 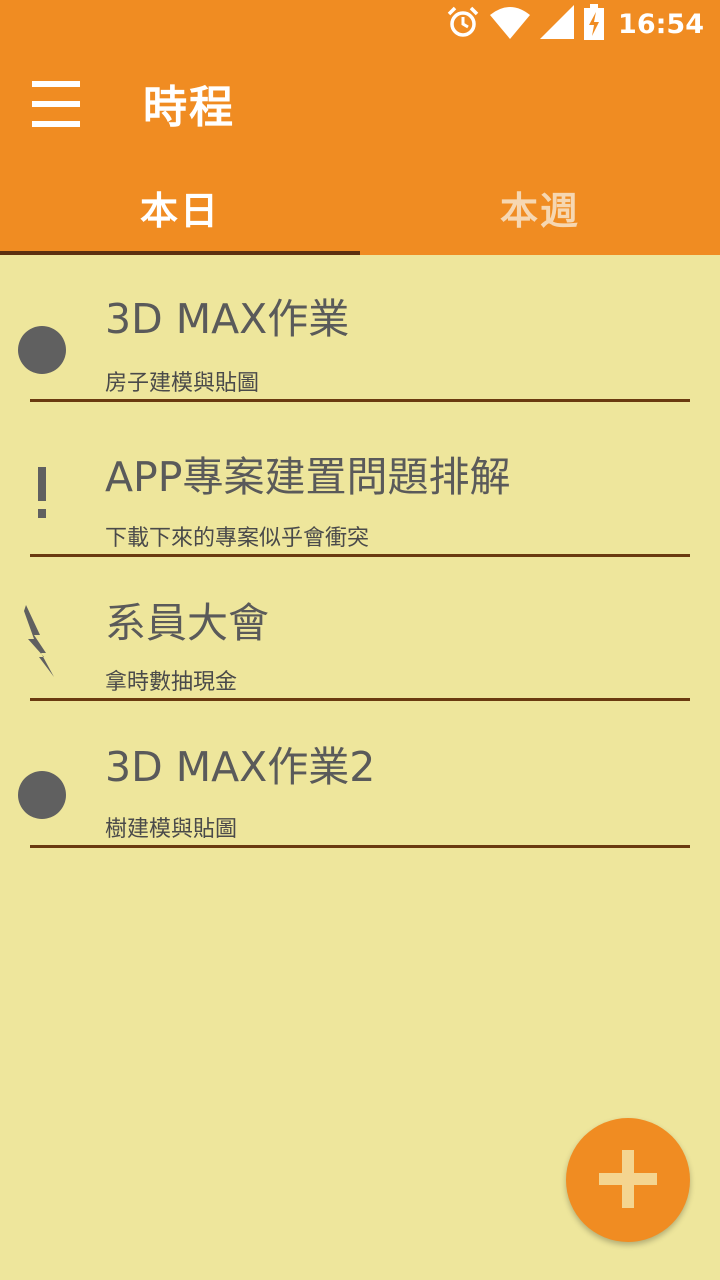 What do you see at coordinates (463, 24) in the screenshot?
I see `alarm-icon` at bounding box center [463, 24].